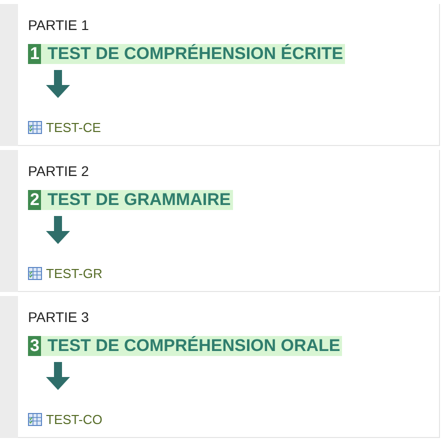  I want to click on test-link: TEST-CO, so click(65, 420).